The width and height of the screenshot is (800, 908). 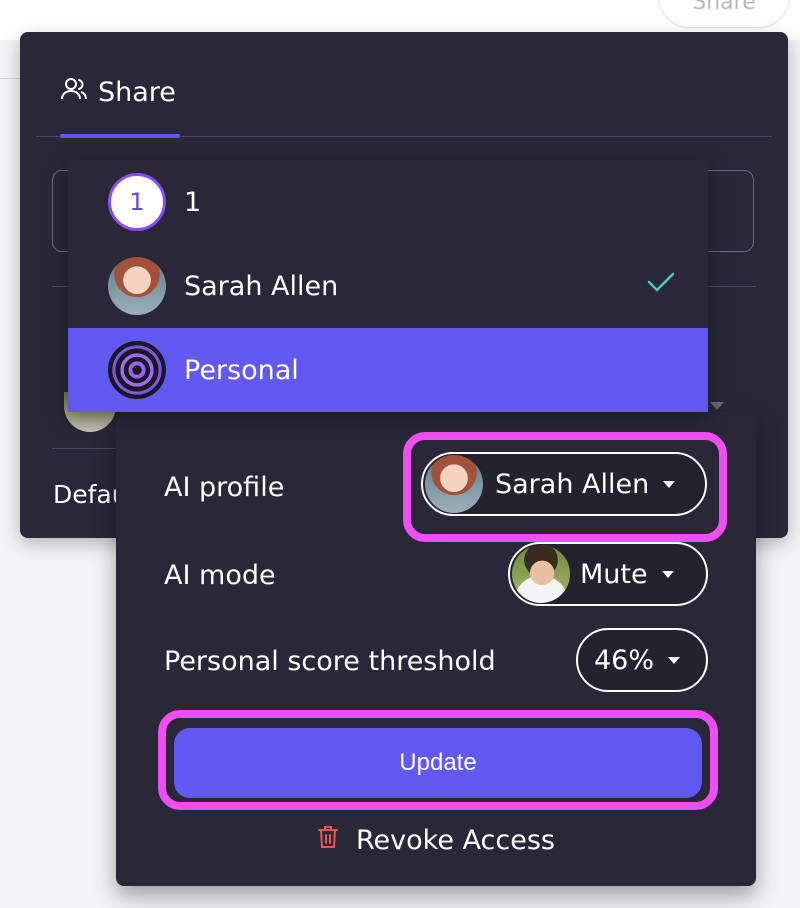 I want to click on top-share-button: Share, so click(x=724, y=14).